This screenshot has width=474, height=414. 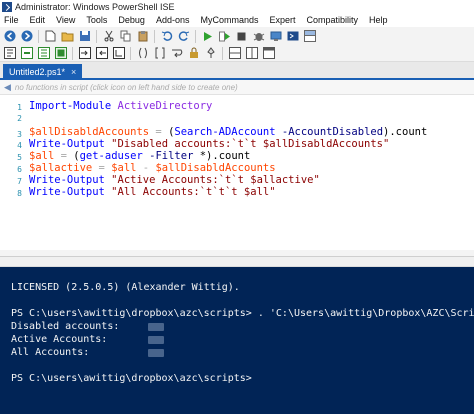 I want to click on line-number: 8, so click(x=19, y=193).